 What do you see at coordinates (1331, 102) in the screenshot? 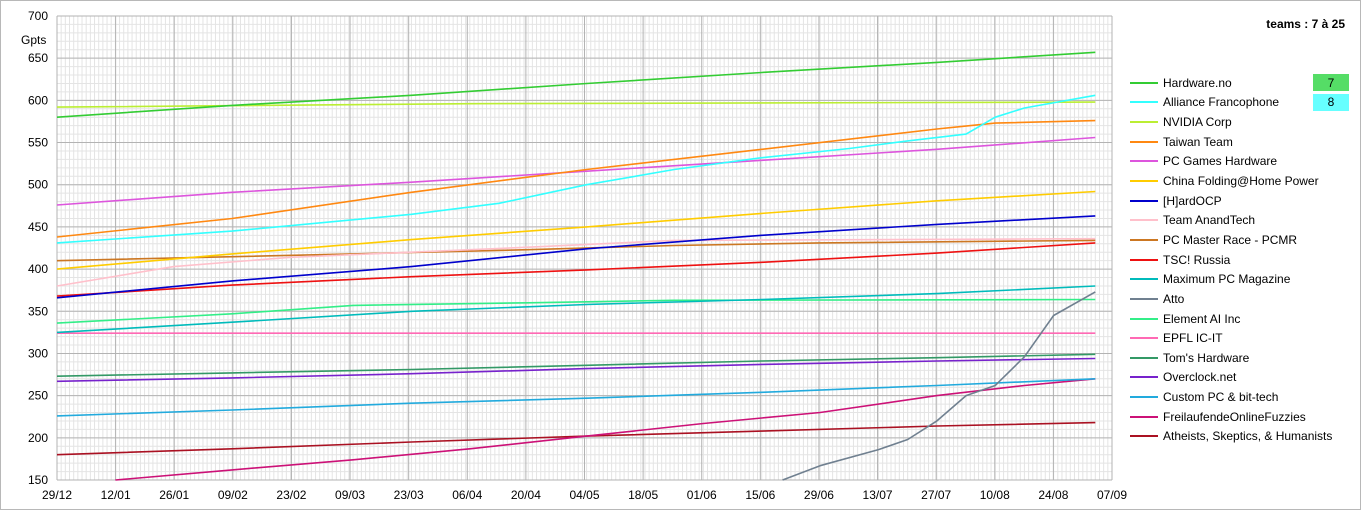
I see `rank-badge: 8` at bounding box center [1331, 102].